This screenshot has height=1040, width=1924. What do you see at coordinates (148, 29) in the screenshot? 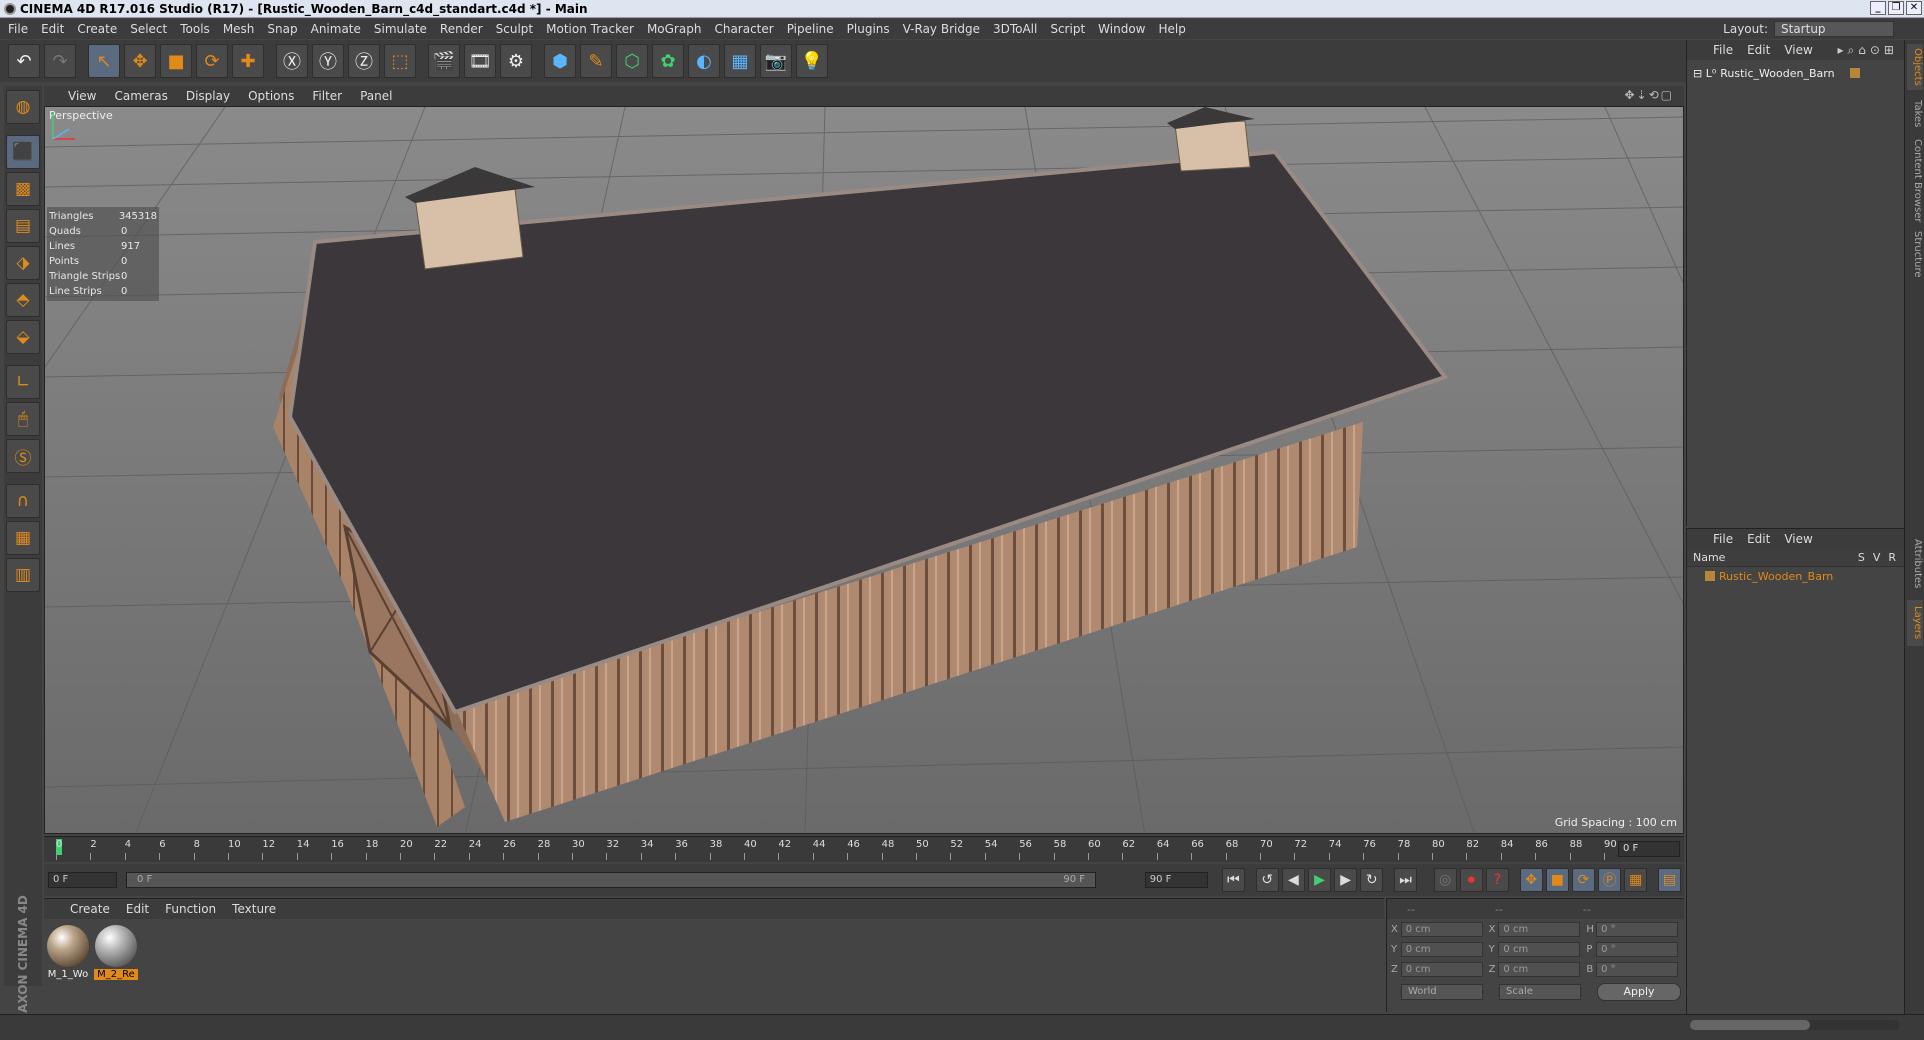
I see `menu-select: Select` at bounding box center [148, 29].